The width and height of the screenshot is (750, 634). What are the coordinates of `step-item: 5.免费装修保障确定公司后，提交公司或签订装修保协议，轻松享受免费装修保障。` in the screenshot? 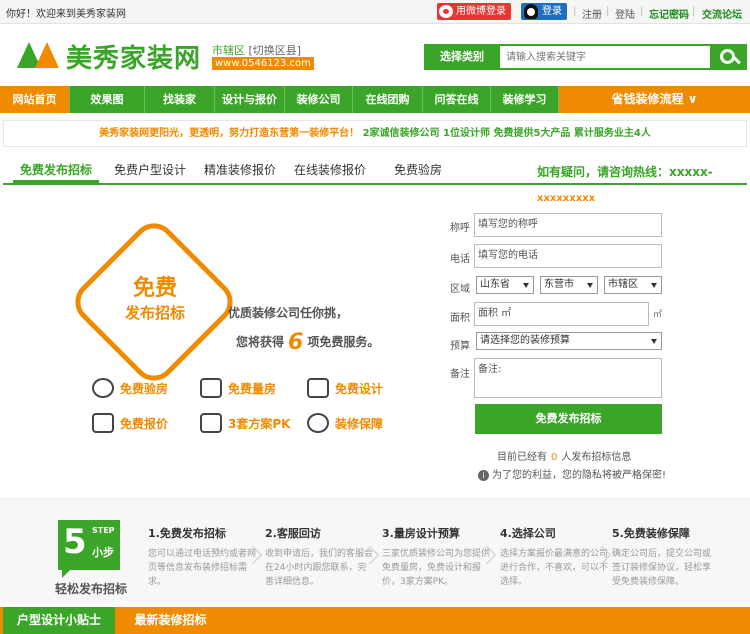 It's located at (665, 557).